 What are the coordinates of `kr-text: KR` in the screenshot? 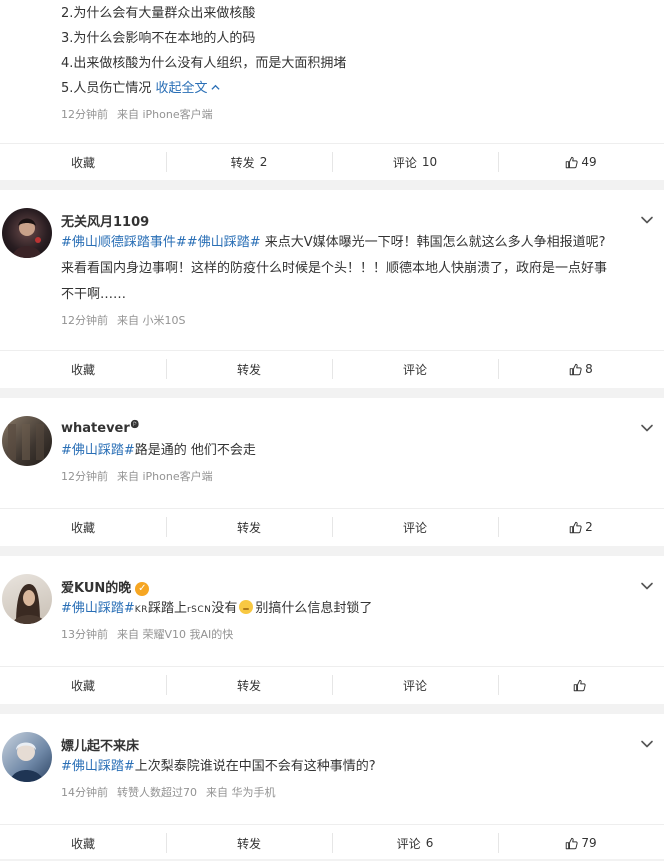 It's located at (141, 610).